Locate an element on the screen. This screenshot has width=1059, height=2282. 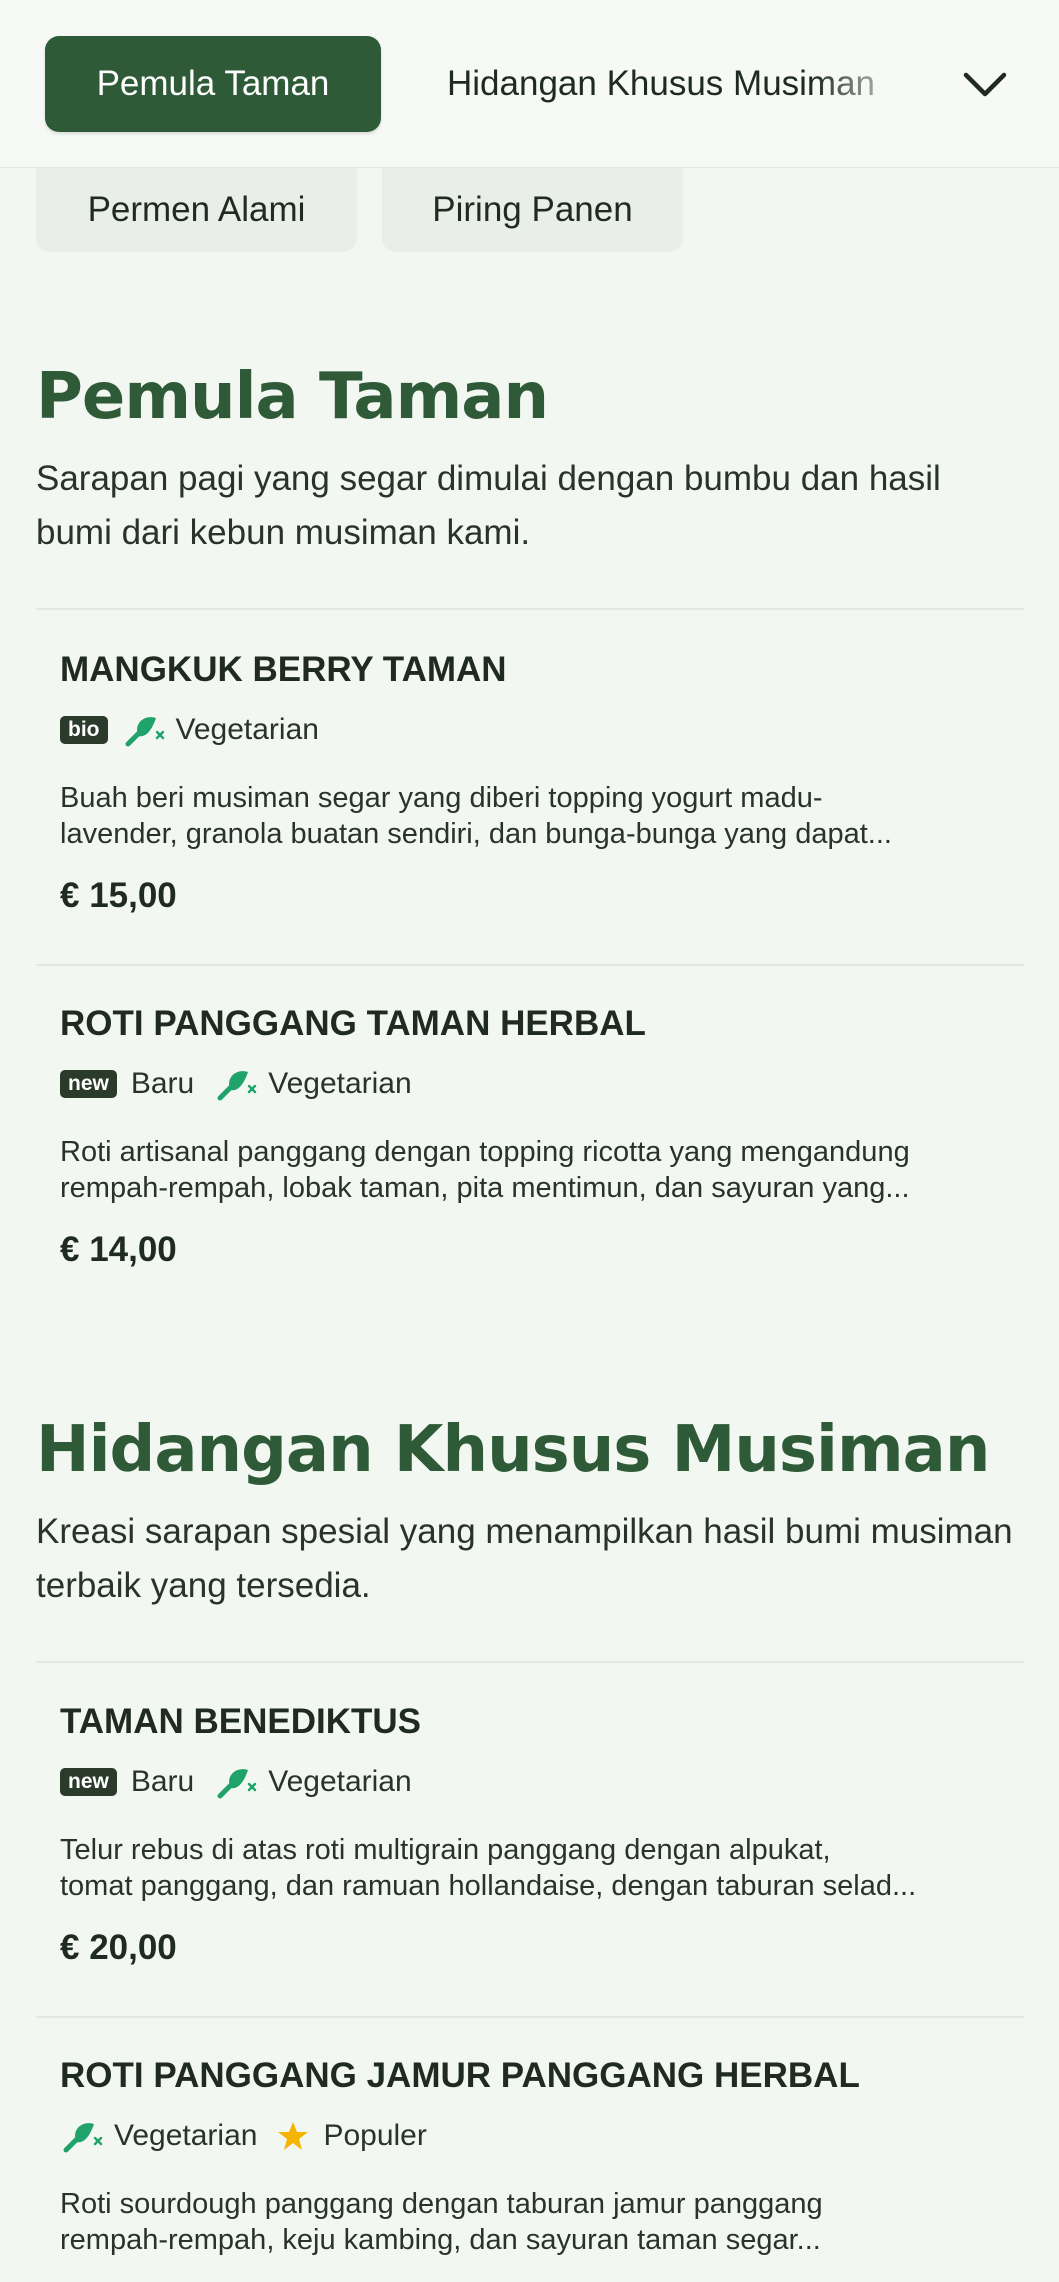
chip-permen-alami: Permen Alami is located at coordinates (196, 210).